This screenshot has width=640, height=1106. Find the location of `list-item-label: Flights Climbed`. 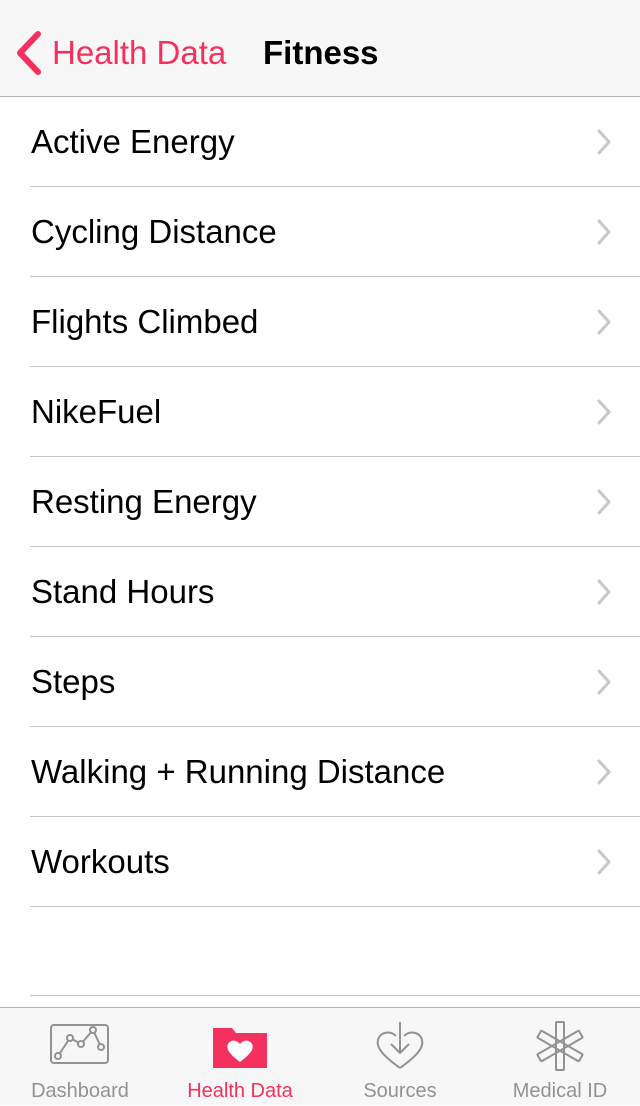

list-item-label: Flights Climbed is located at coordinates (145, 321).